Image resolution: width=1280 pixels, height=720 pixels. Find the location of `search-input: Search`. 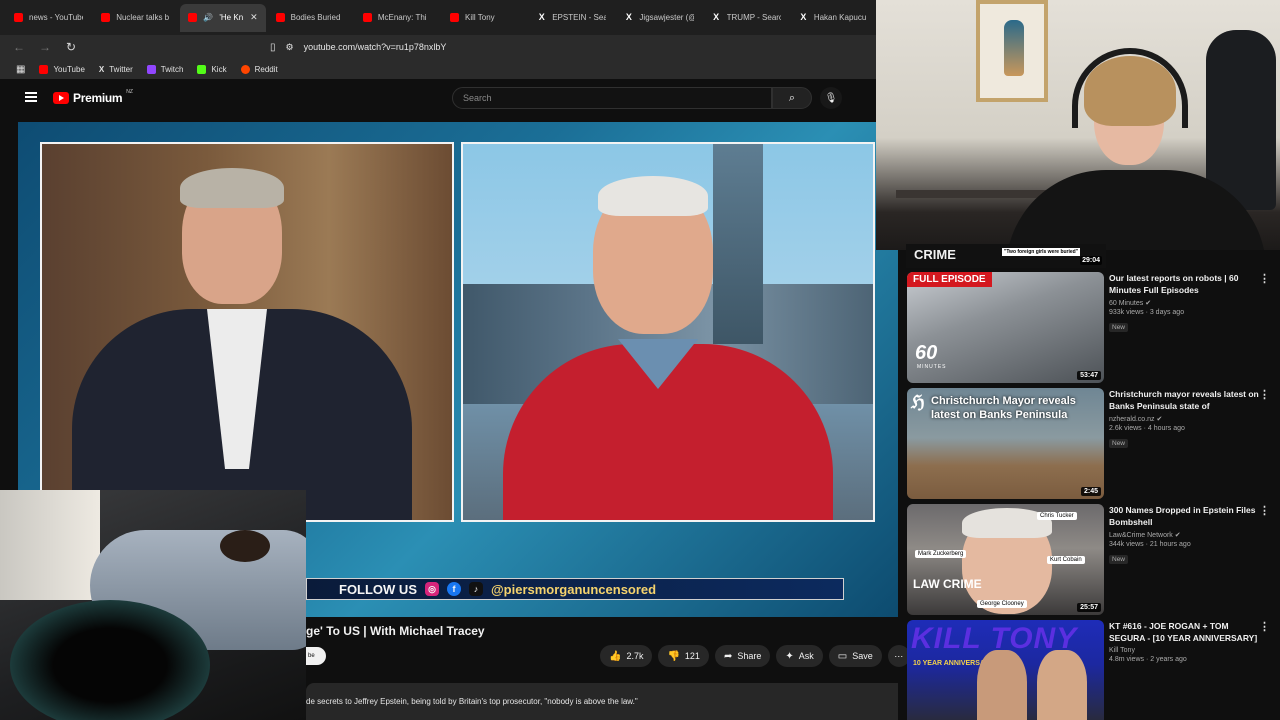

search-input: Search is located at coordinates (612, 98).